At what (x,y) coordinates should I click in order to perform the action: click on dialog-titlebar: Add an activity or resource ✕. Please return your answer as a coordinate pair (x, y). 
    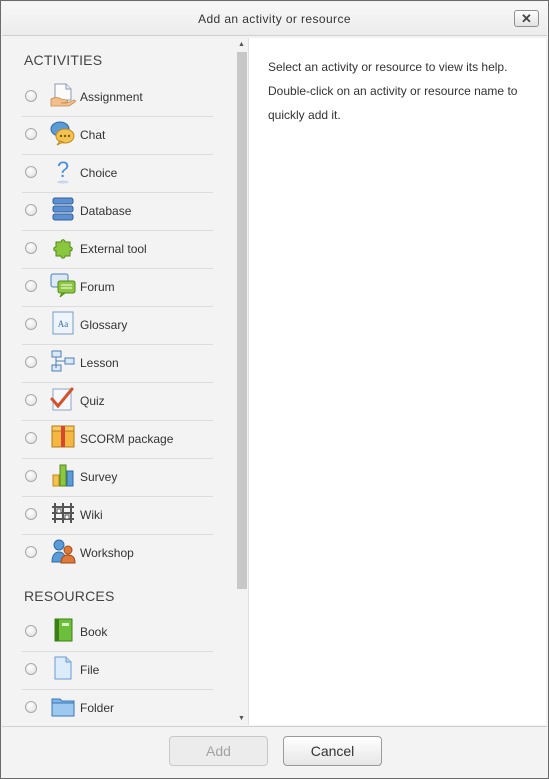
    Looking at the image, I should click on (274, 19).